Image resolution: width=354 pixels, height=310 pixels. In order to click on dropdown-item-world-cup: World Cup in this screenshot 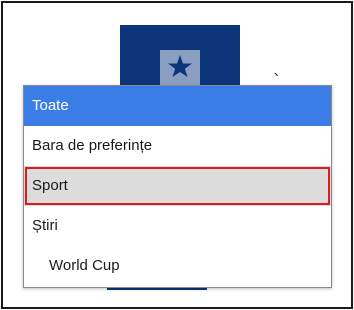, I will do `click(177, 266)`.